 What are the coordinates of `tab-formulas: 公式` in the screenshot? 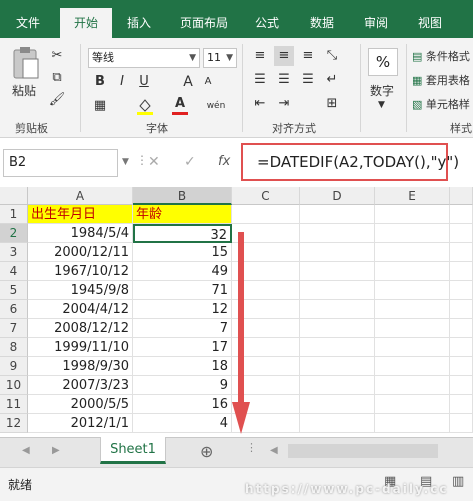 It's located at (267, 24).